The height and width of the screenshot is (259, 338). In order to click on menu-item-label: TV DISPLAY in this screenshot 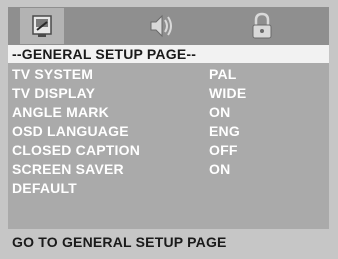, I will do `click(54, 93)`.